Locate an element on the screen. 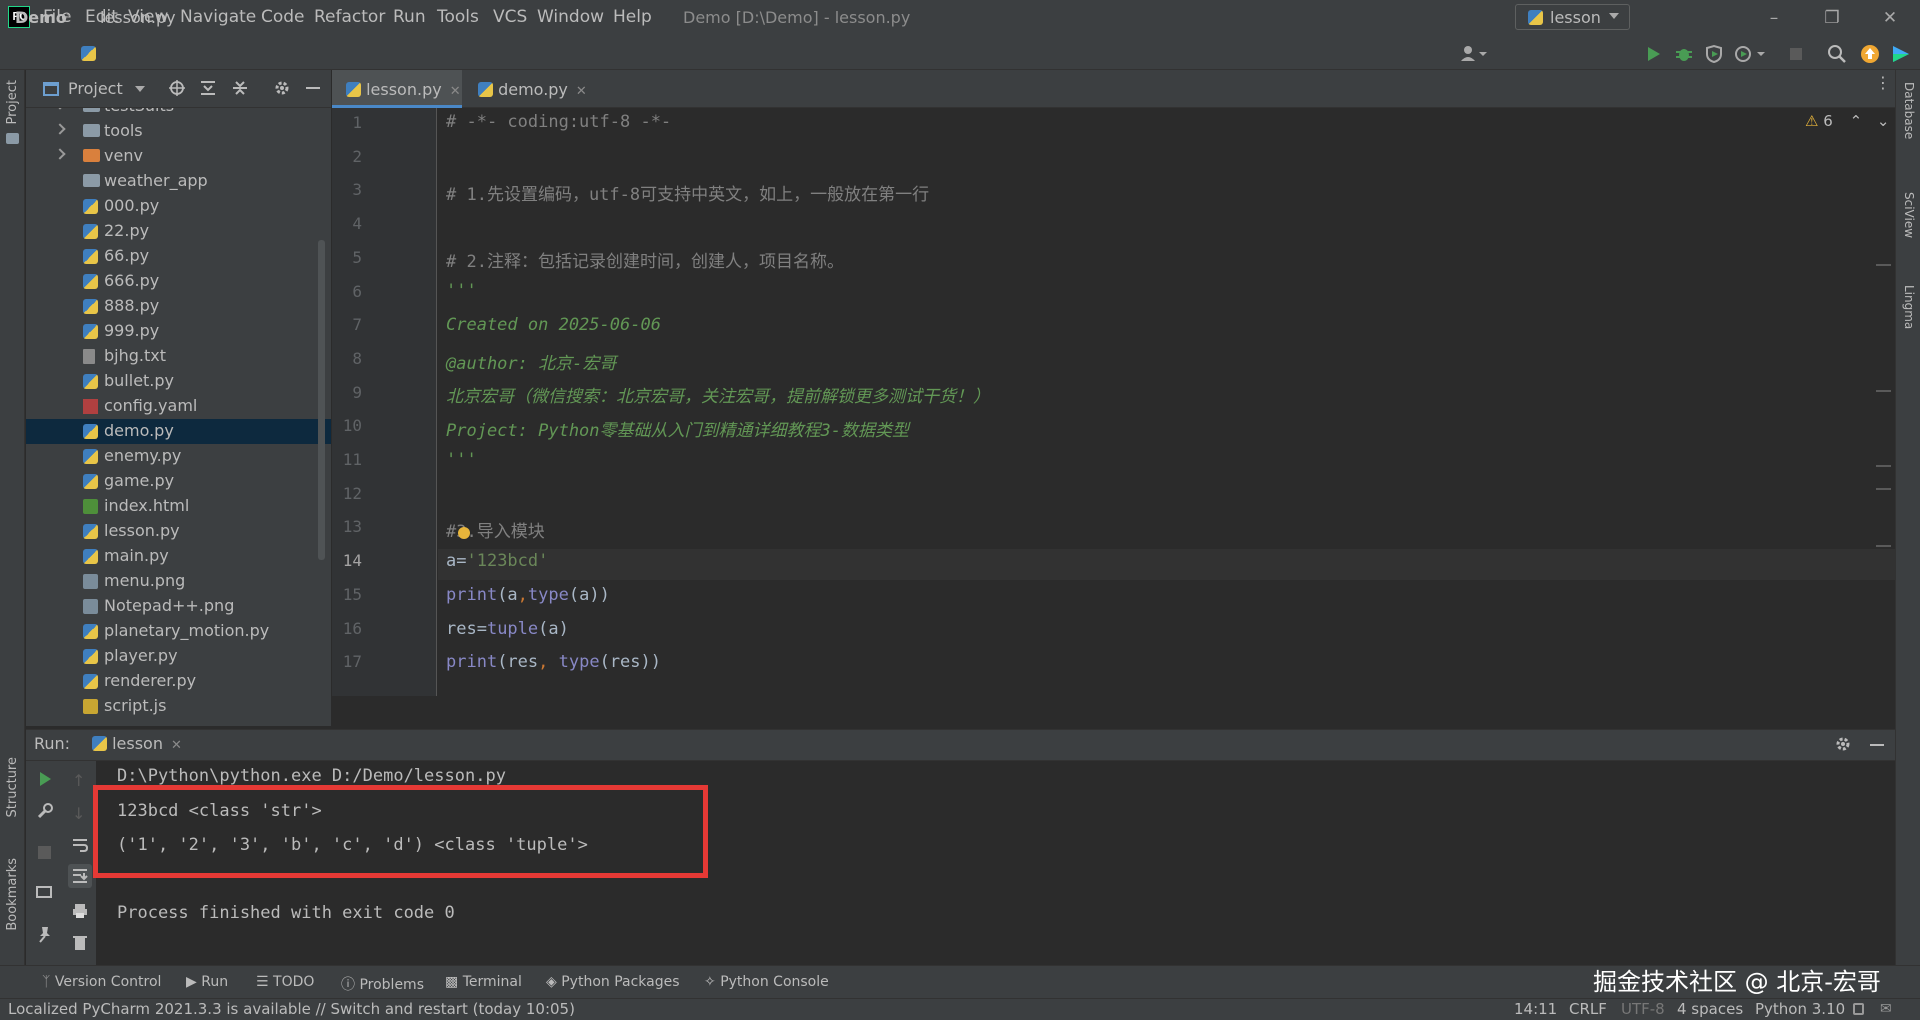 The height and width of the screenshot is (1020, 1920). menu-refactor: Refactor is located at coordinates (349, 17).